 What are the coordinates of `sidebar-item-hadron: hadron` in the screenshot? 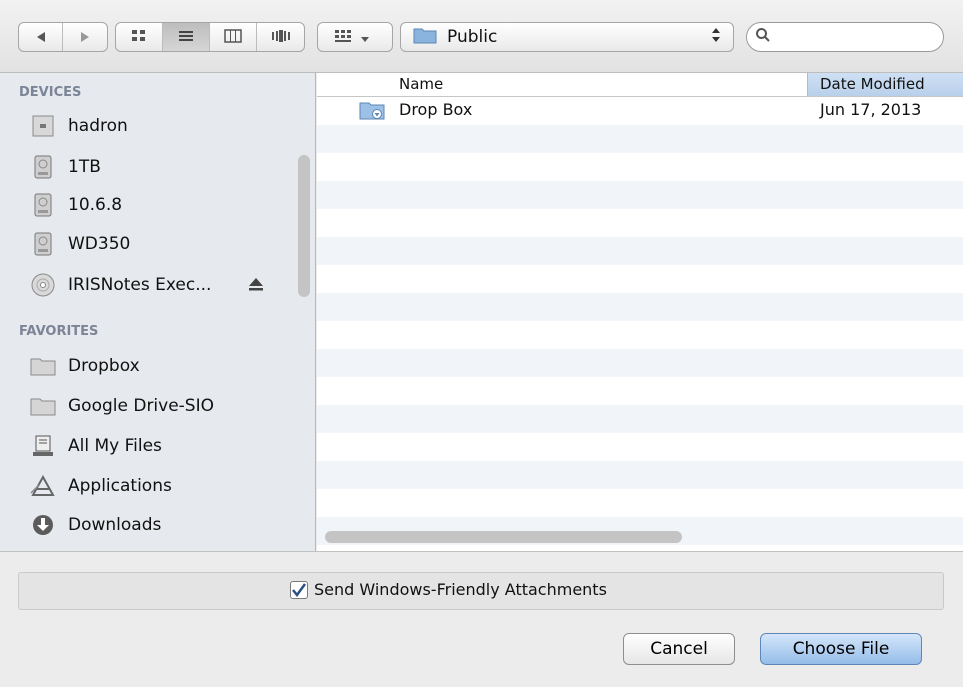 It's located at (79, 126).